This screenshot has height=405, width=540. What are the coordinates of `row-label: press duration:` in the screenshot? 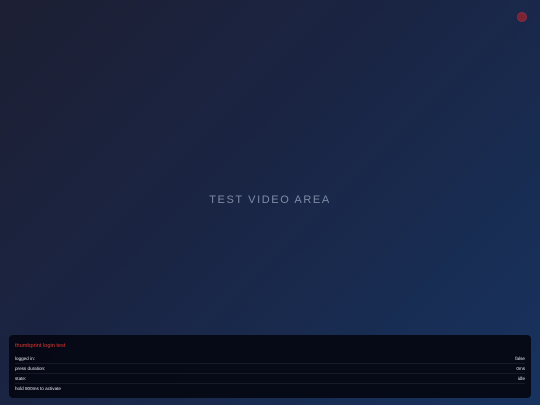 It's located at (30, 368).